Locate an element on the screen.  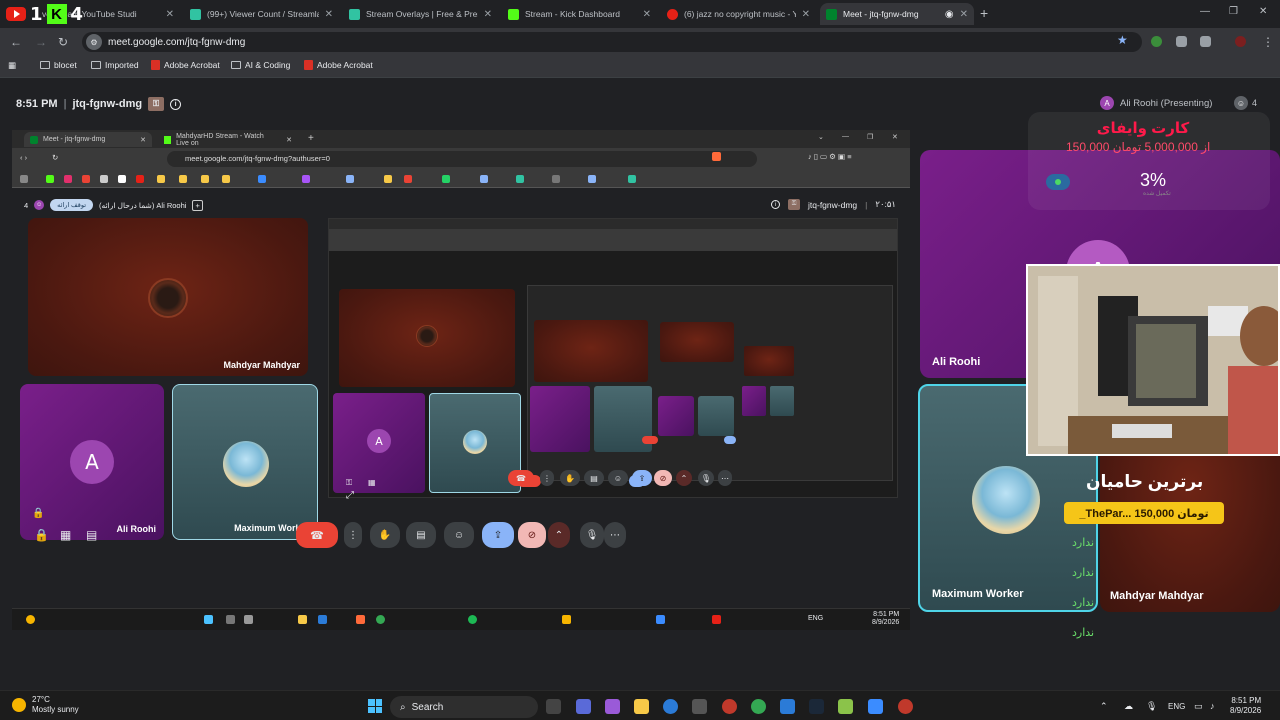
tab-streamlabs: (99+) Viewer Count / Streamlab ✕ is located at coordinates (261, 14).